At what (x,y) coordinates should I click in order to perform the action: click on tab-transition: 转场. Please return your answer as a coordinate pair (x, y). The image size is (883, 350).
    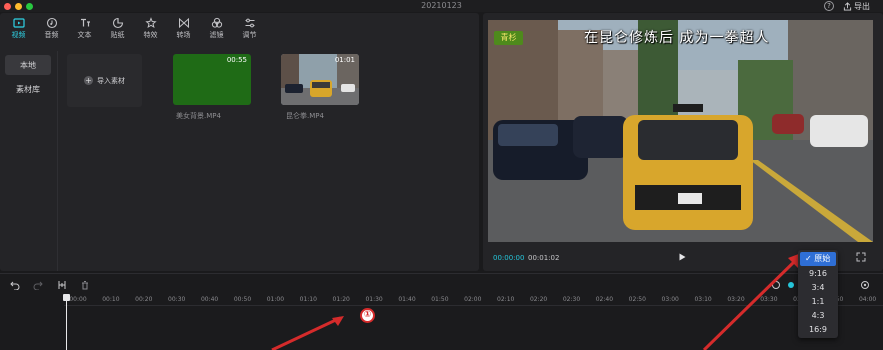
    Looking at the image, I should click on (183, 28).